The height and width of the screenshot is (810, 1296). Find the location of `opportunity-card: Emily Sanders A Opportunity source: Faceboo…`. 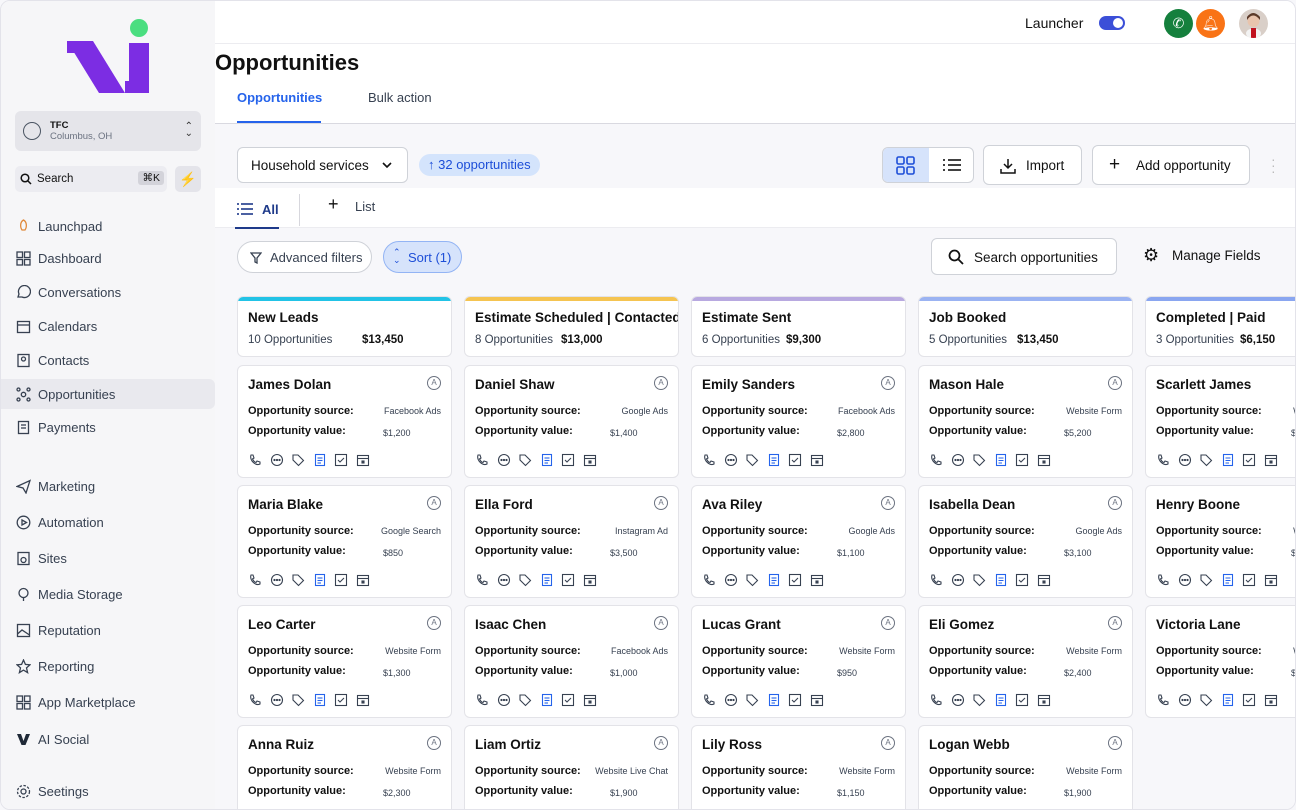

opportunity-card: Emily Sanders A Opportunity source: Faceboo… is located at coordinates (798, 421).